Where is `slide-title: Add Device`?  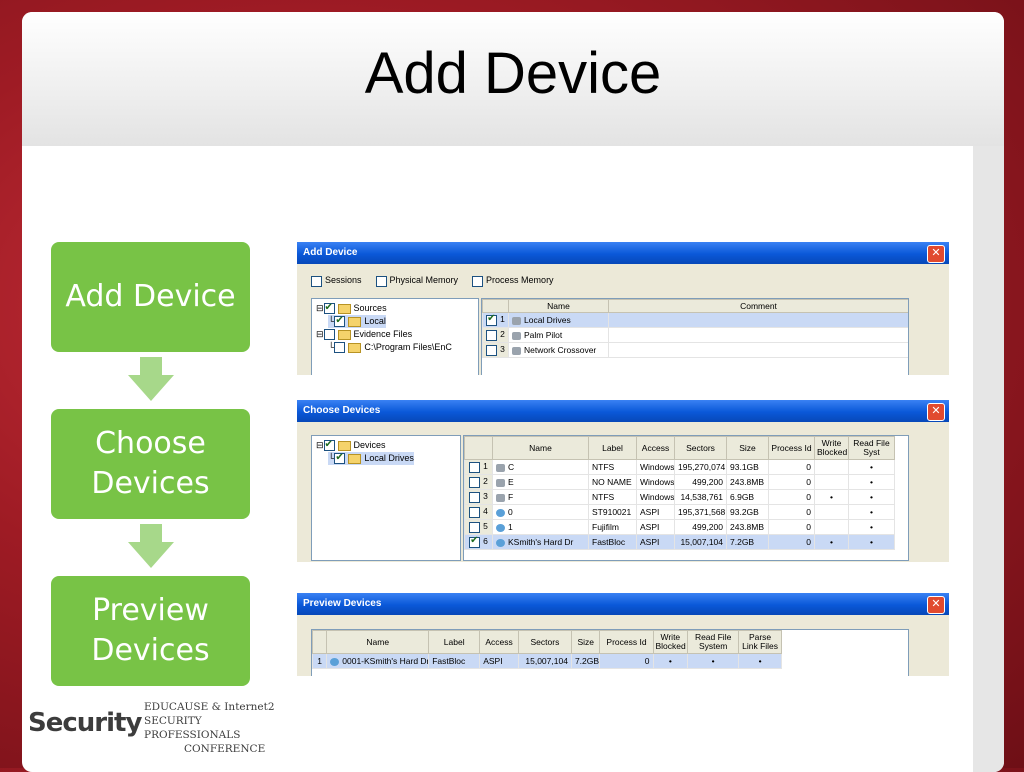 slide-title: Add Device is located at coordinates (513, 73).